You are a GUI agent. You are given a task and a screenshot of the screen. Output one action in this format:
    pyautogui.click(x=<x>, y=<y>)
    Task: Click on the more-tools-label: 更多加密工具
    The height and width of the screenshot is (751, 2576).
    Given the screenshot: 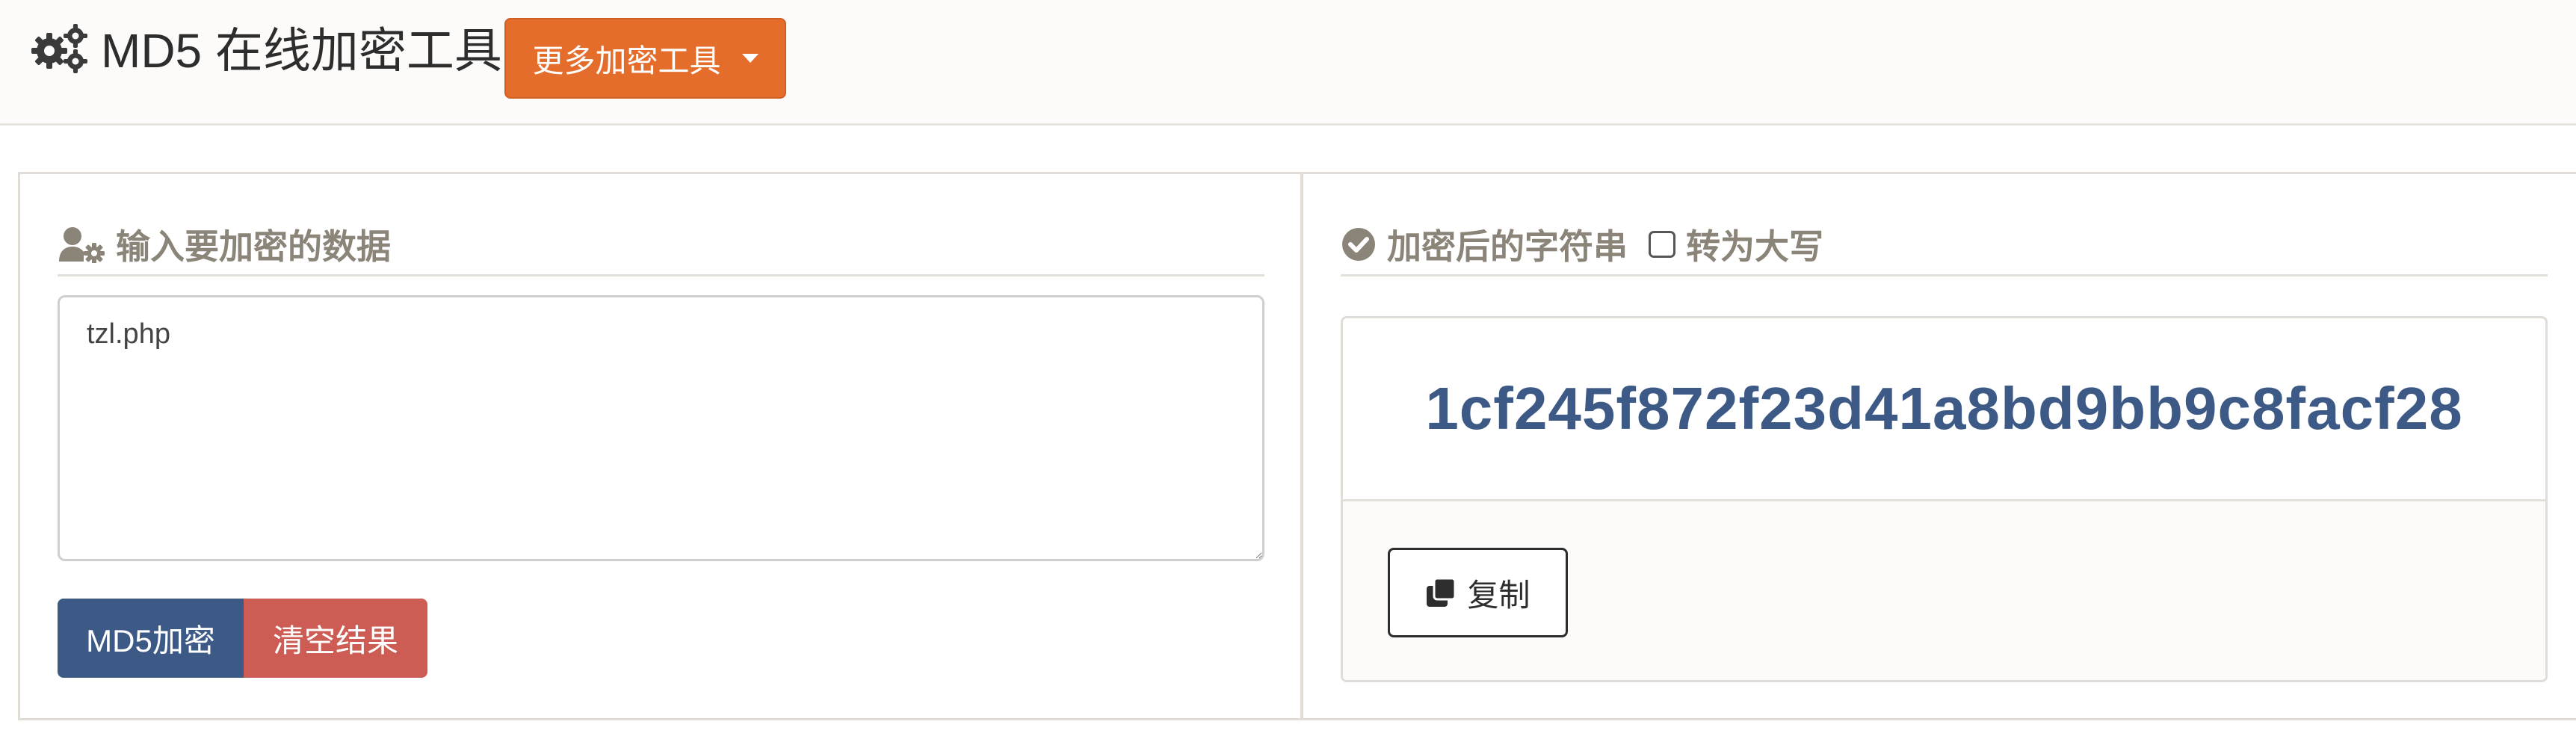 What is the action you would take?
    pyautogui.click(x=626, y=60)
    